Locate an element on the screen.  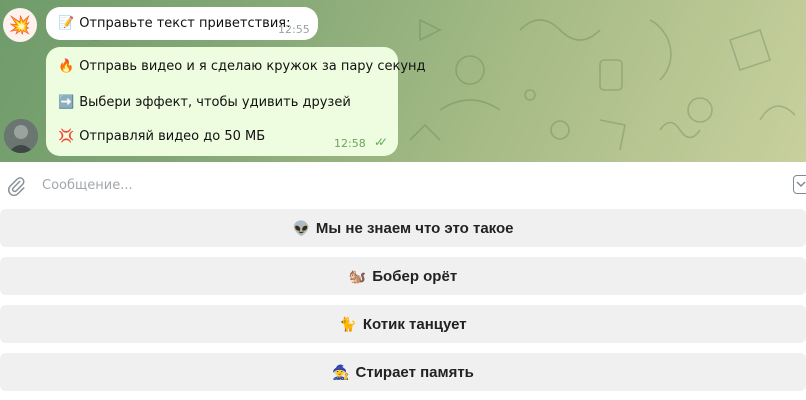
keyboard-button-label: Стирает память is located at coordinates (414, 372).